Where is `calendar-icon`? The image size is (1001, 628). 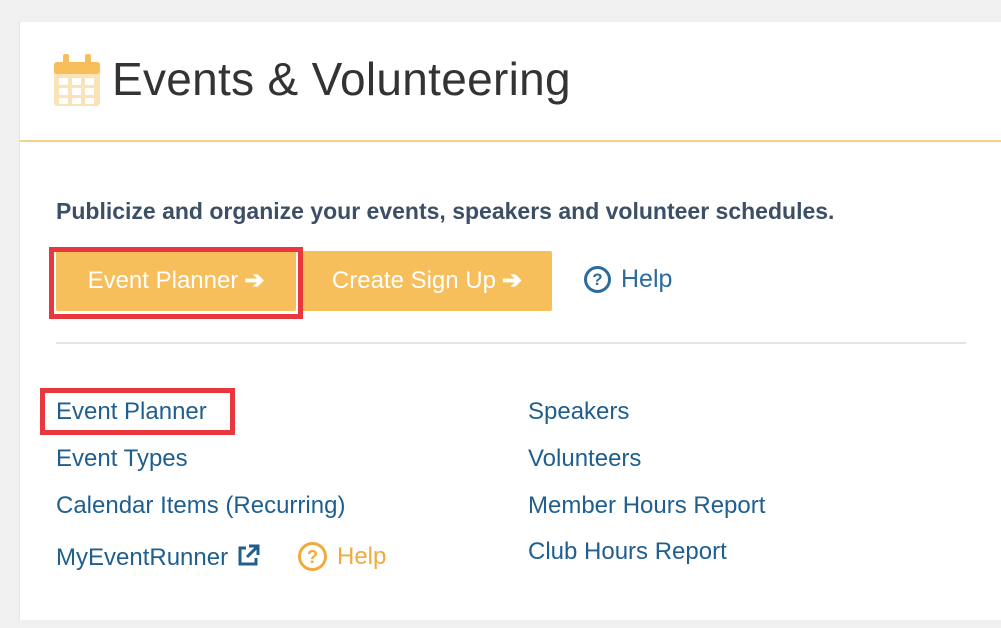
calendar-icon is located at coordinates (77, 80).